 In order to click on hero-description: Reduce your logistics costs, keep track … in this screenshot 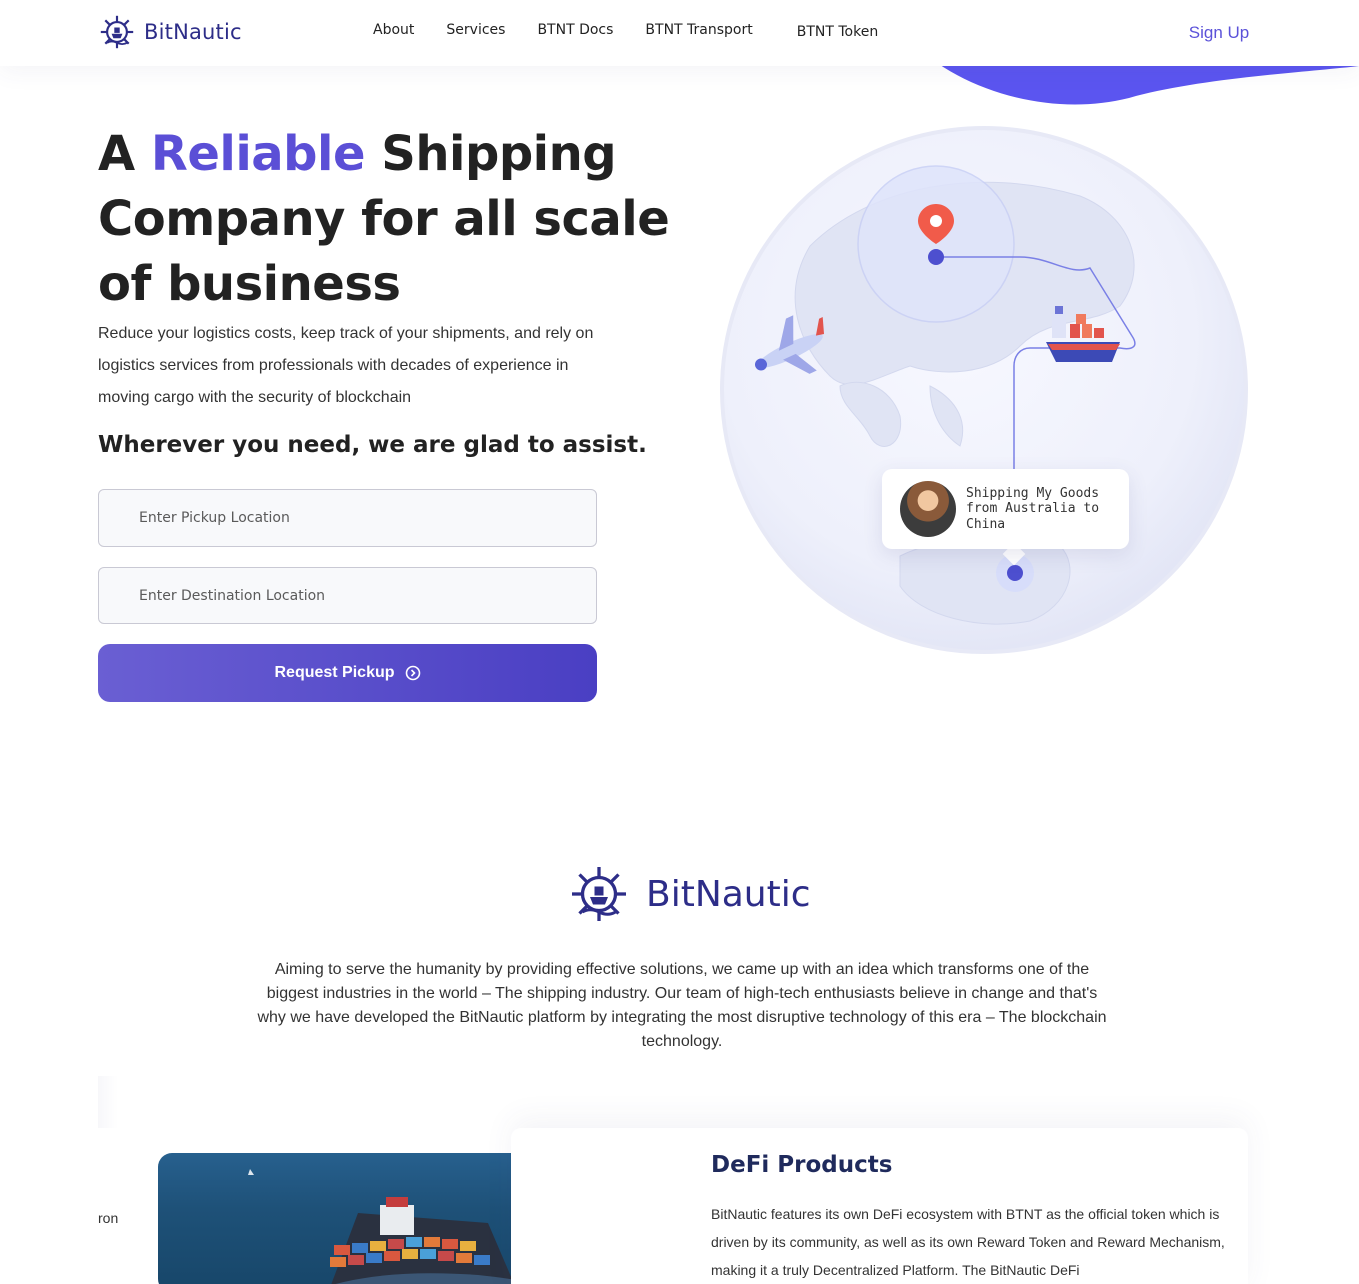, I will do `click(346, 365)`.